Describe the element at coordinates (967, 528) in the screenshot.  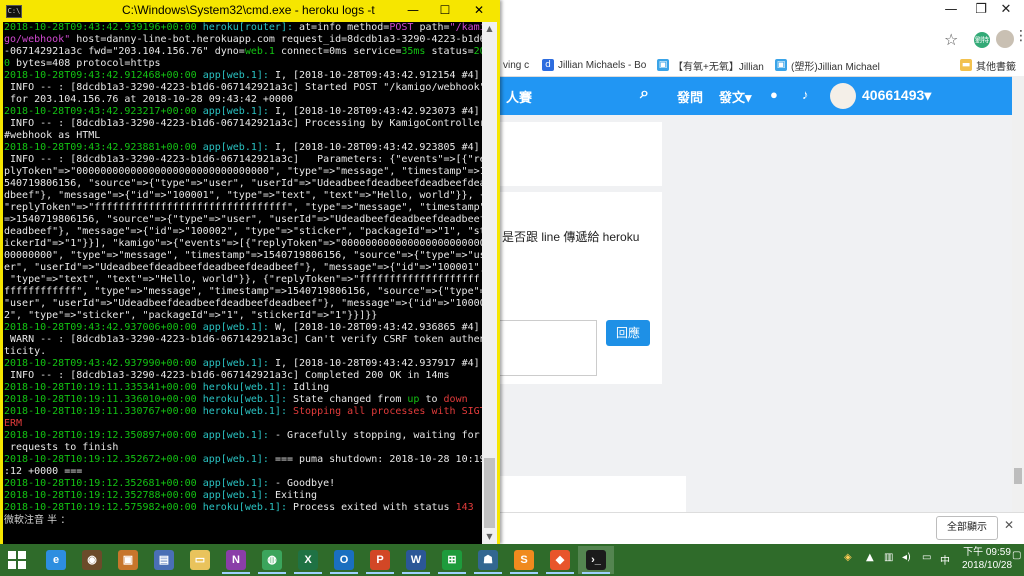
I see `show-all-button: 全部顯示` at that location.